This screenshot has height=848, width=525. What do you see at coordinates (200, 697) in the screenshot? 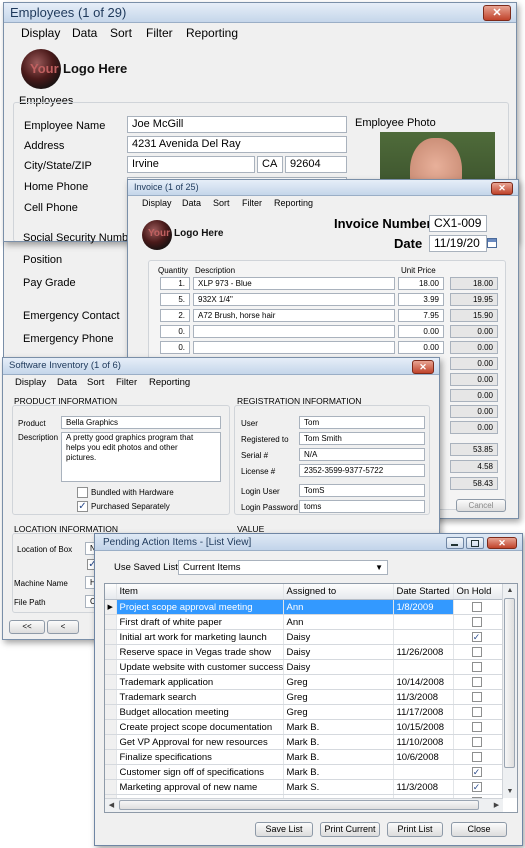
I see `item-cell: Trademark search` at bounding box center [200, 697].